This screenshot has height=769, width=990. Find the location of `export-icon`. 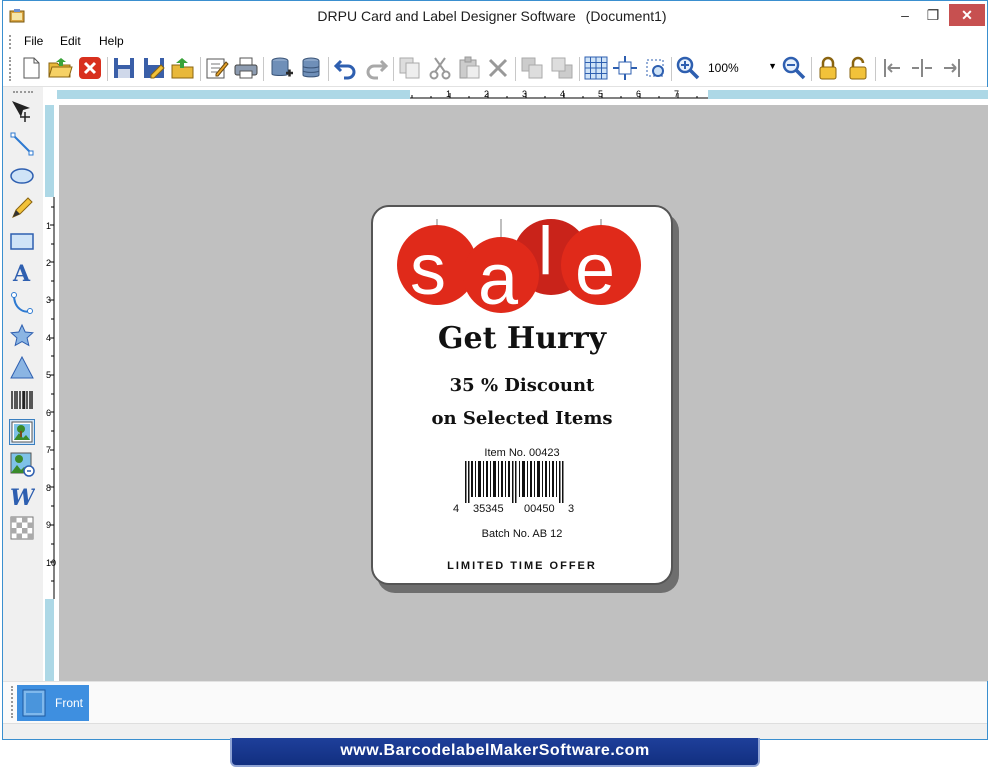

export-icon is located at coordinates (183, 68).